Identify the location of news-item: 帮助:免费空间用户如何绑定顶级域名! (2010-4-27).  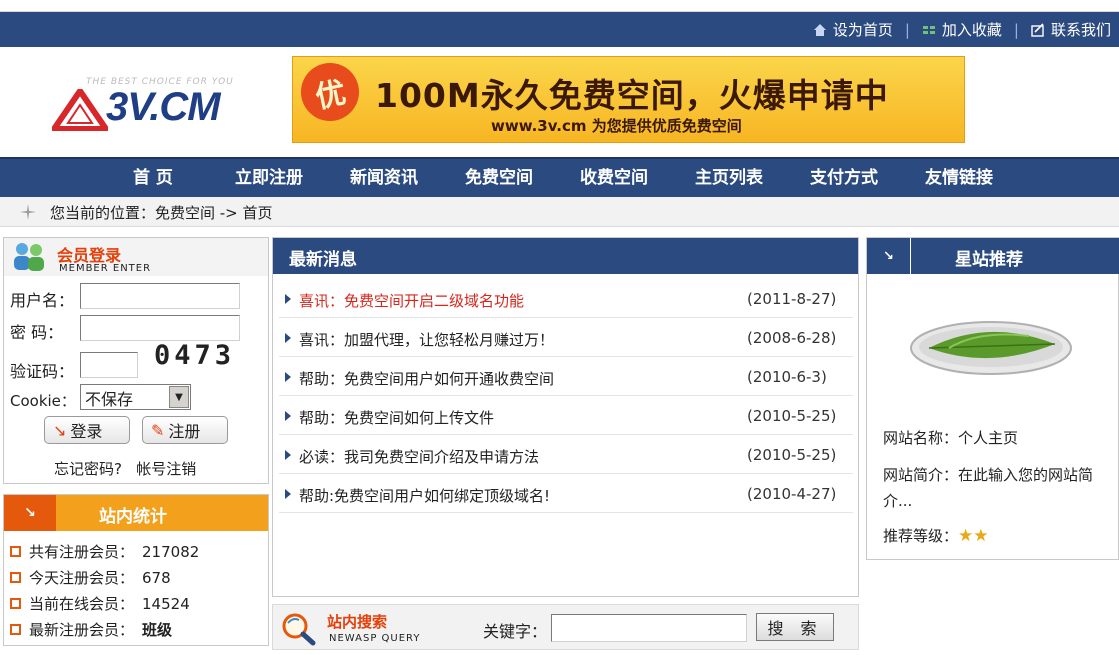
(566, 494).